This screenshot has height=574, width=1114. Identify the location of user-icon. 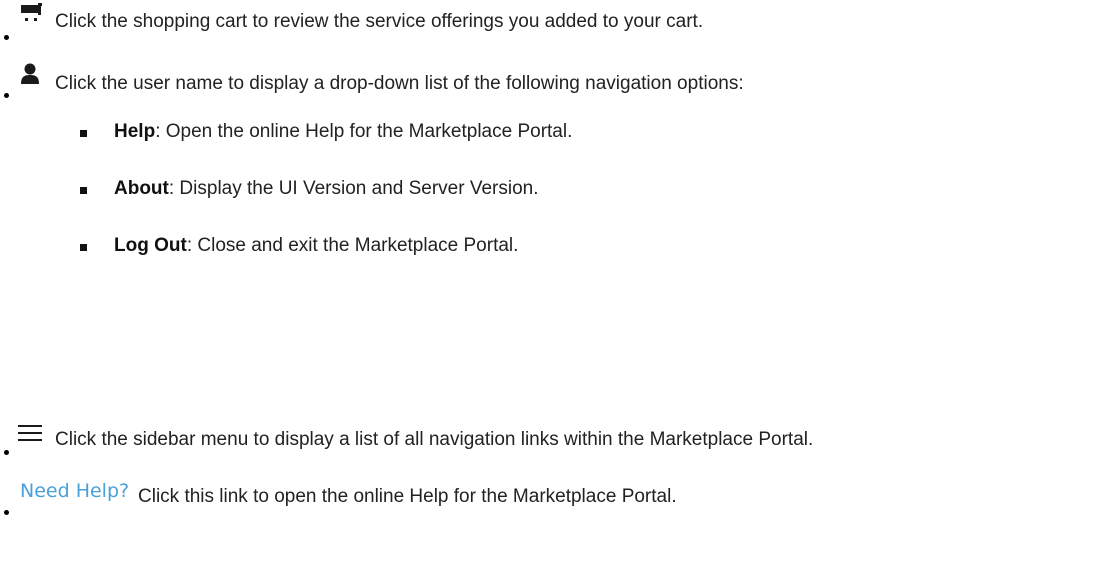
(30, 74).